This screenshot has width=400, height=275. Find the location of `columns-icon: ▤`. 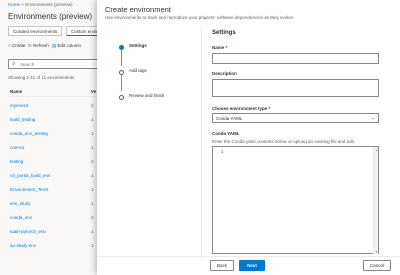

columns-icon: ▤ is located at coordinates (54, 45).